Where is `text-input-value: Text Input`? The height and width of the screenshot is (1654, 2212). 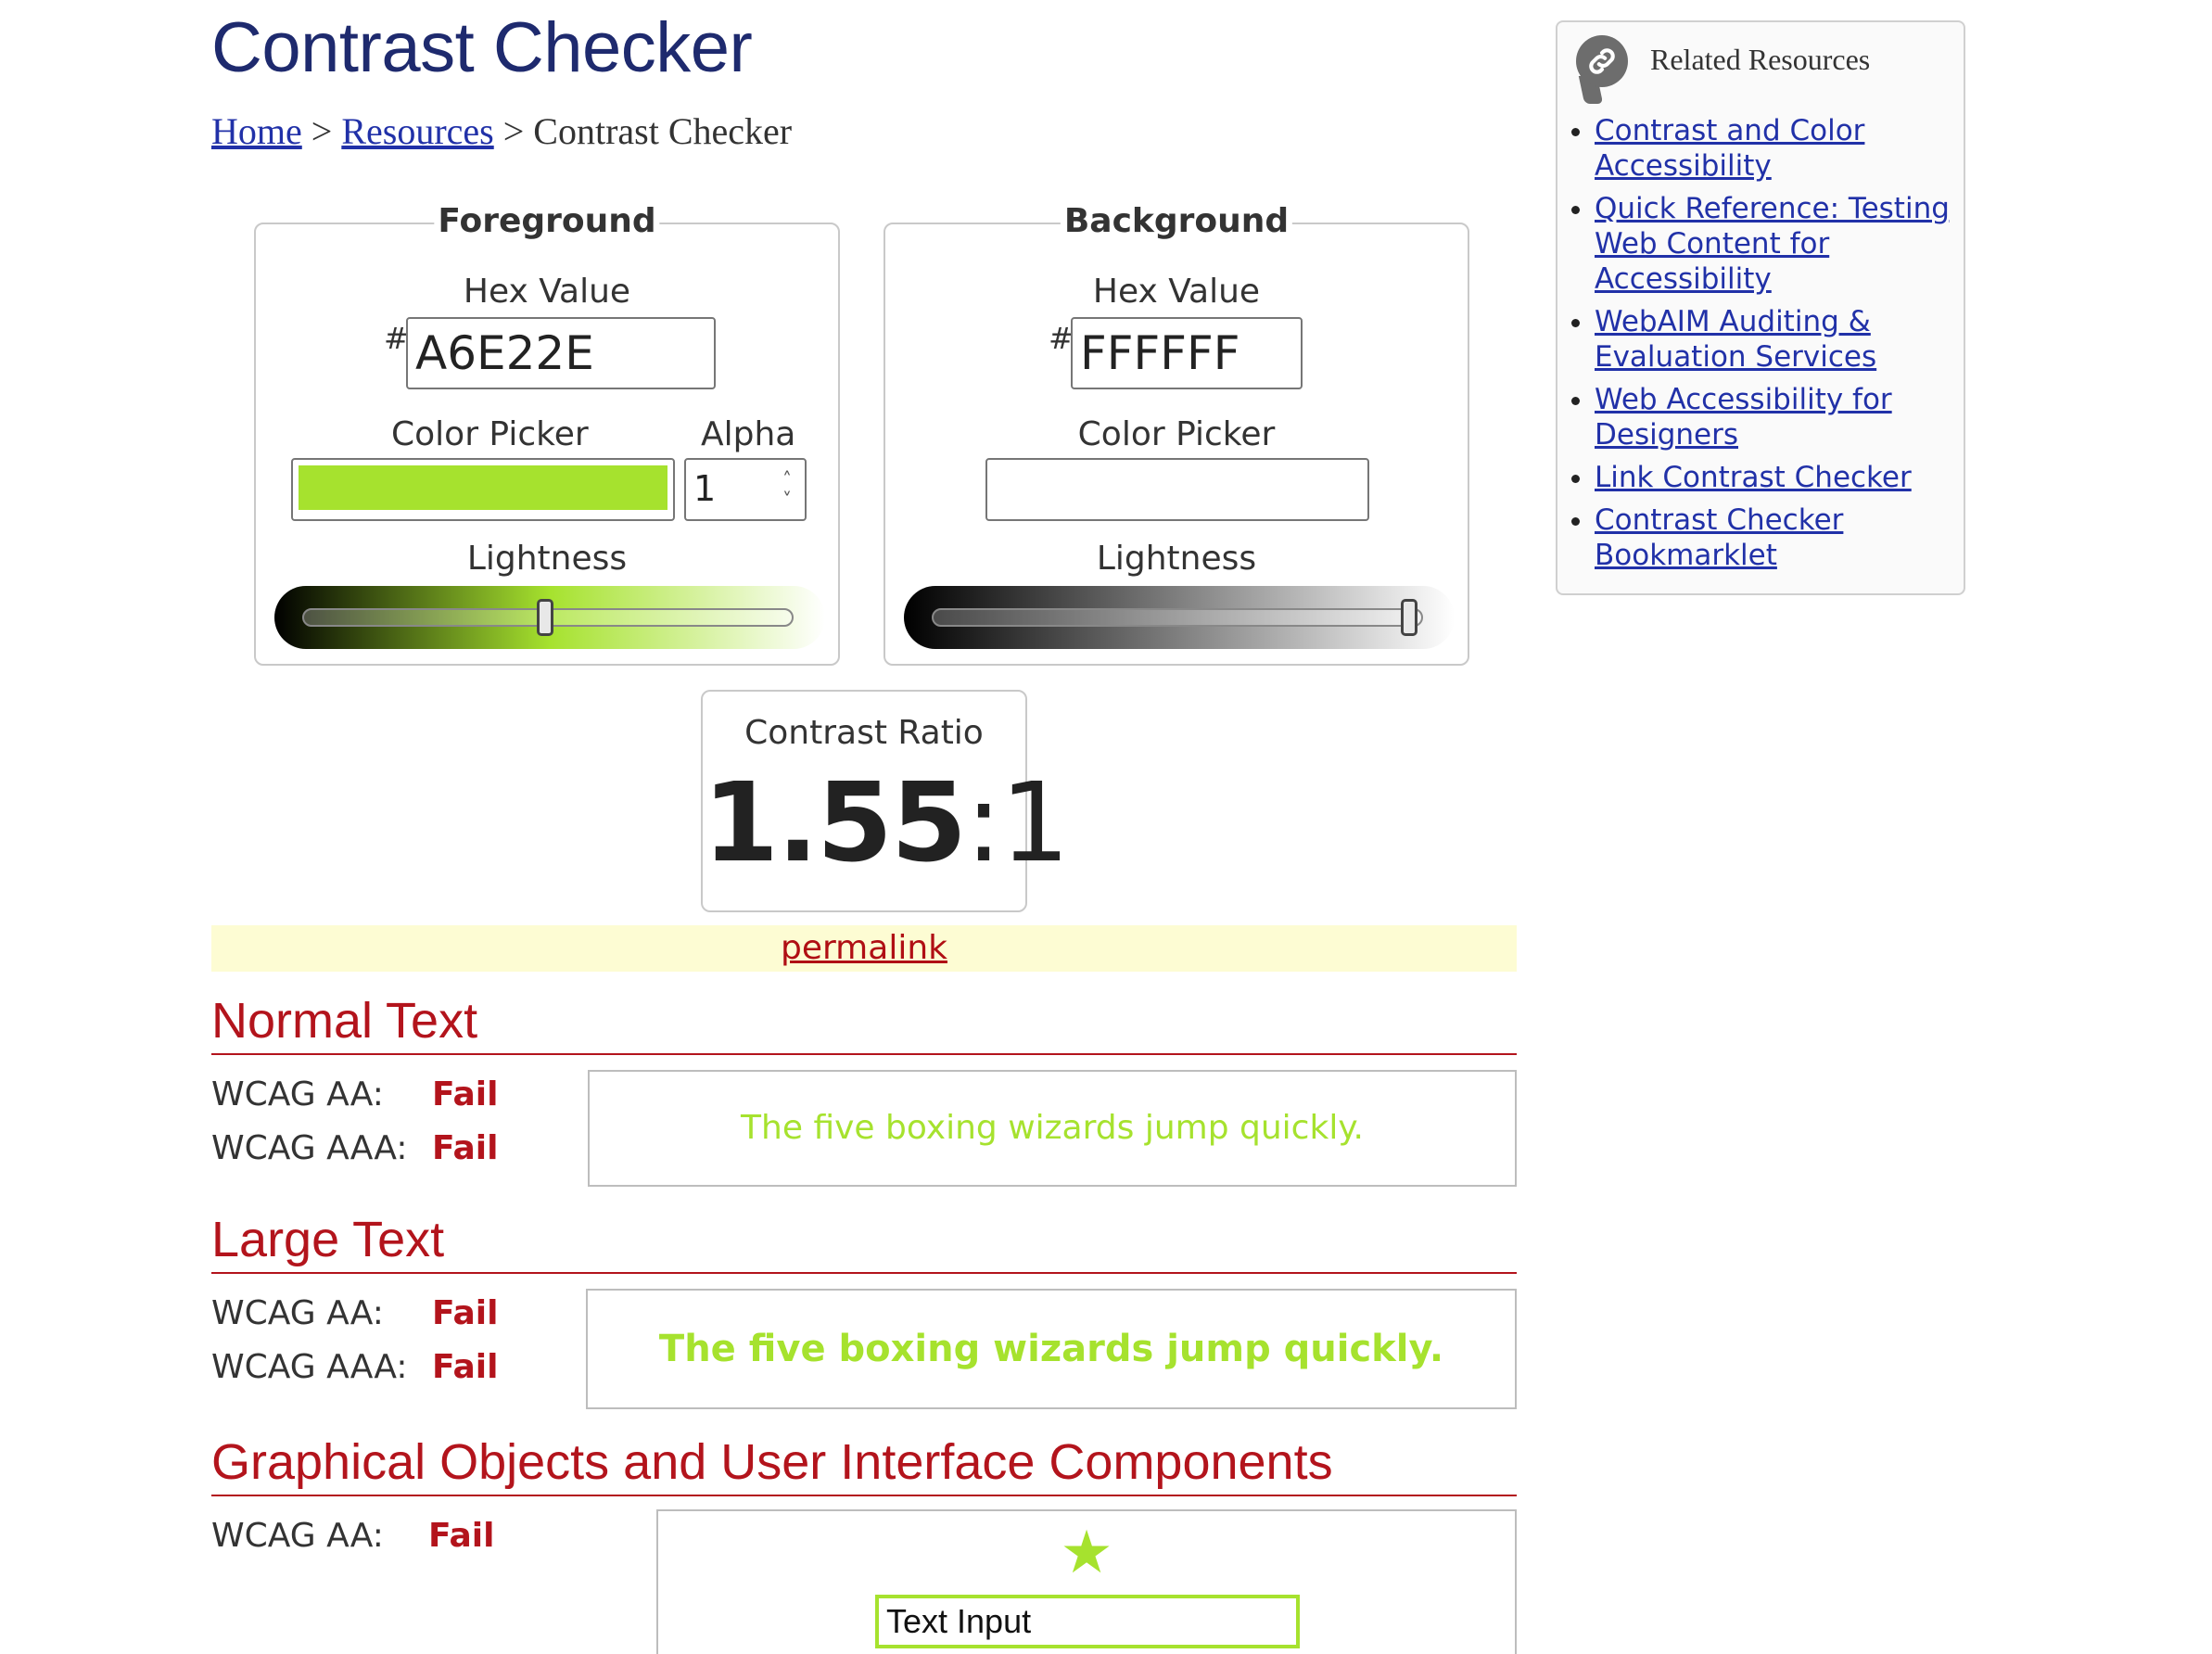 text-input-value: Text Input is located at coordinates (959, 1621).